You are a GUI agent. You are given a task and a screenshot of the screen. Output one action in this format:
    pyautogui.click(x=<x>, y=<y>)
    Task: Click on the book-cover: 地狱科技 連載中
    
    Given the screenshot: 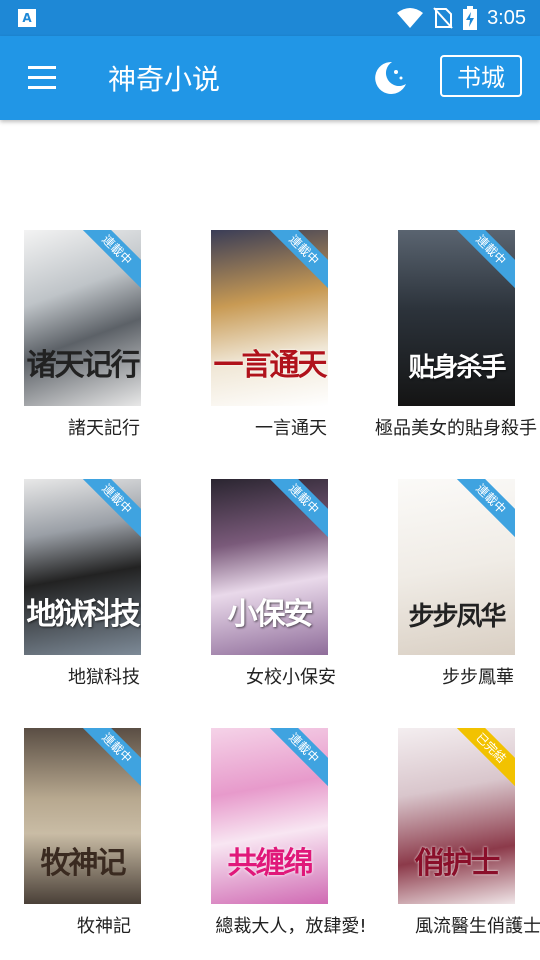 What is the action you would take?
    pyautogui.click(x=82, y=567)
    